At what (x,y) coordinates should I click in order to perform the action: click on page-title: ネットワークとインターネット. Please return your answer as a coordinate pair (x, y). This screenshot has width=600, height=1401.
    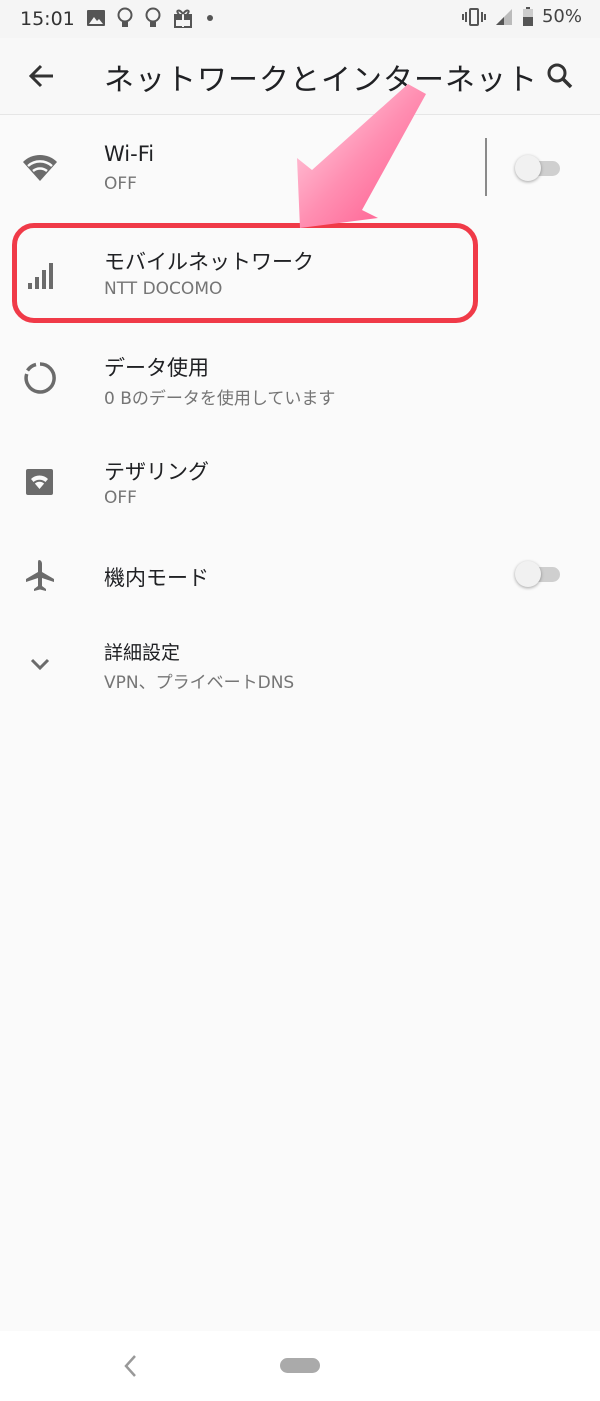
    Looking at the image, I should click on (321, 80).